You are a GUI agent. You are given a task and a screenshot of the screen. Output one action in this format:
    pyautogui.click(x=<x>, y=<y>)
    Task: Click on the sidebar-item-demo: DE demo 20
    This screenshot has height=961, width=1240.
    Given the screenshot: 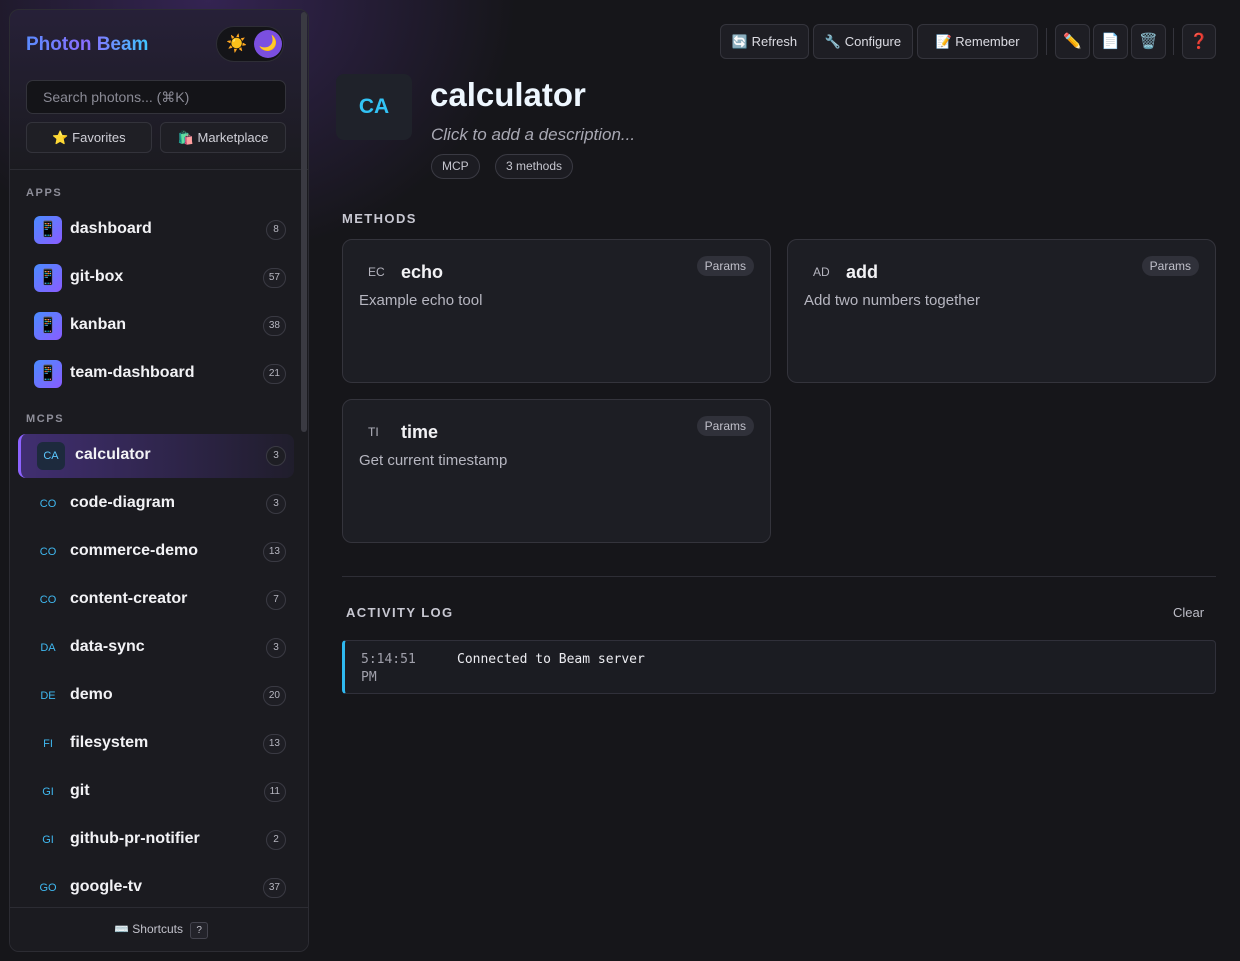 What is the action you would take?
    pyautogui.click(x=156, y=696)
    